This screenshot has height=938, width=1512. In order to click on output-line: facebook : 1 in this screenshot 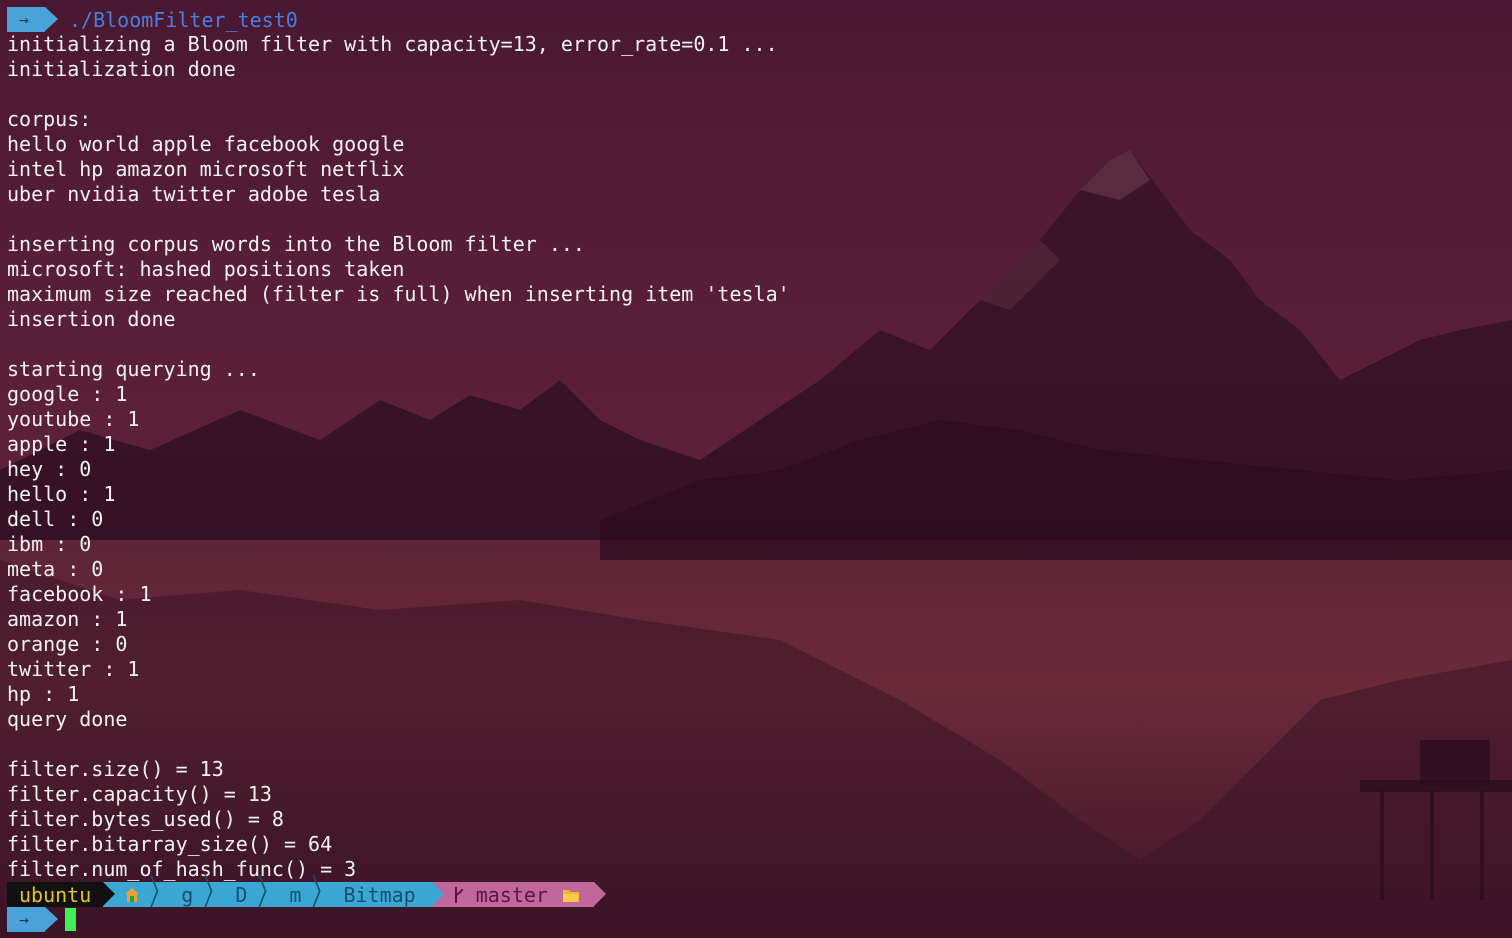, I will do `click(79, 594)`.